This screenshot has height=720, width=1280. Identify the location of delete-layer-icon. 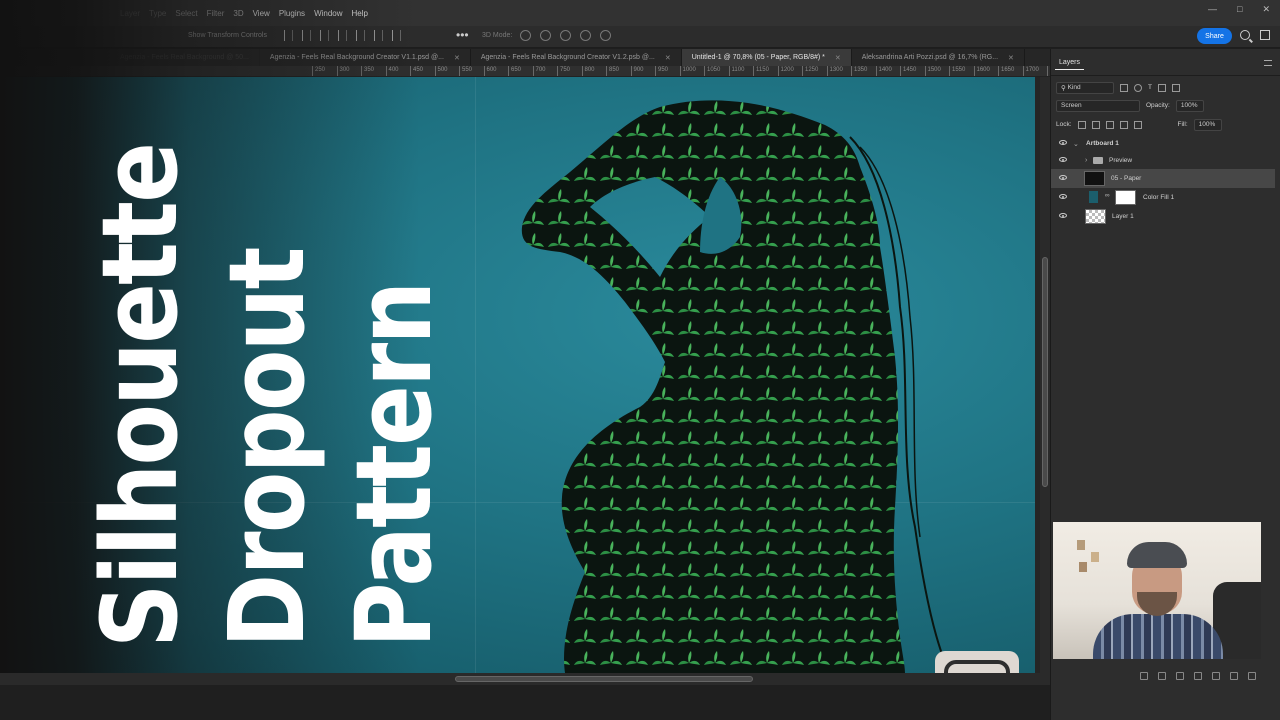
(1252, 676).